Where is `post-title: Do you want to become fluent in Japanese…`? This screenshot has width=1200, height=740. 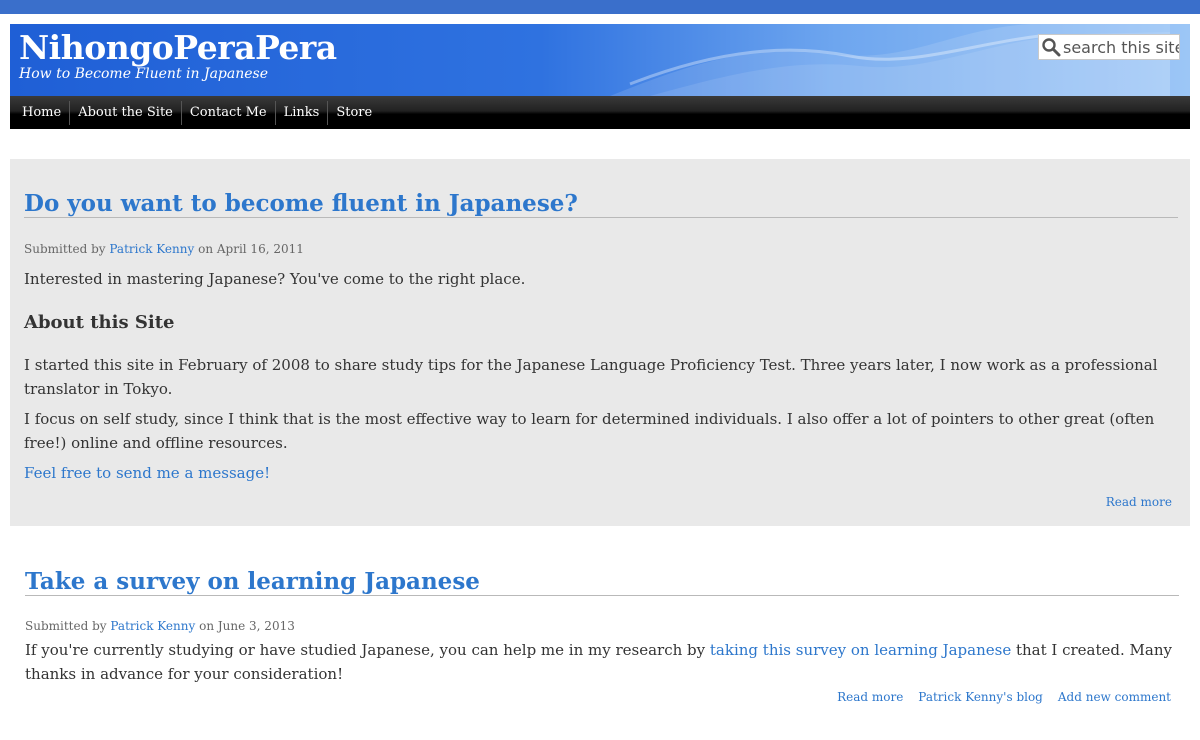
post-title: Do you want to become fluent in Japanese… is located at coordinates (301, 203).